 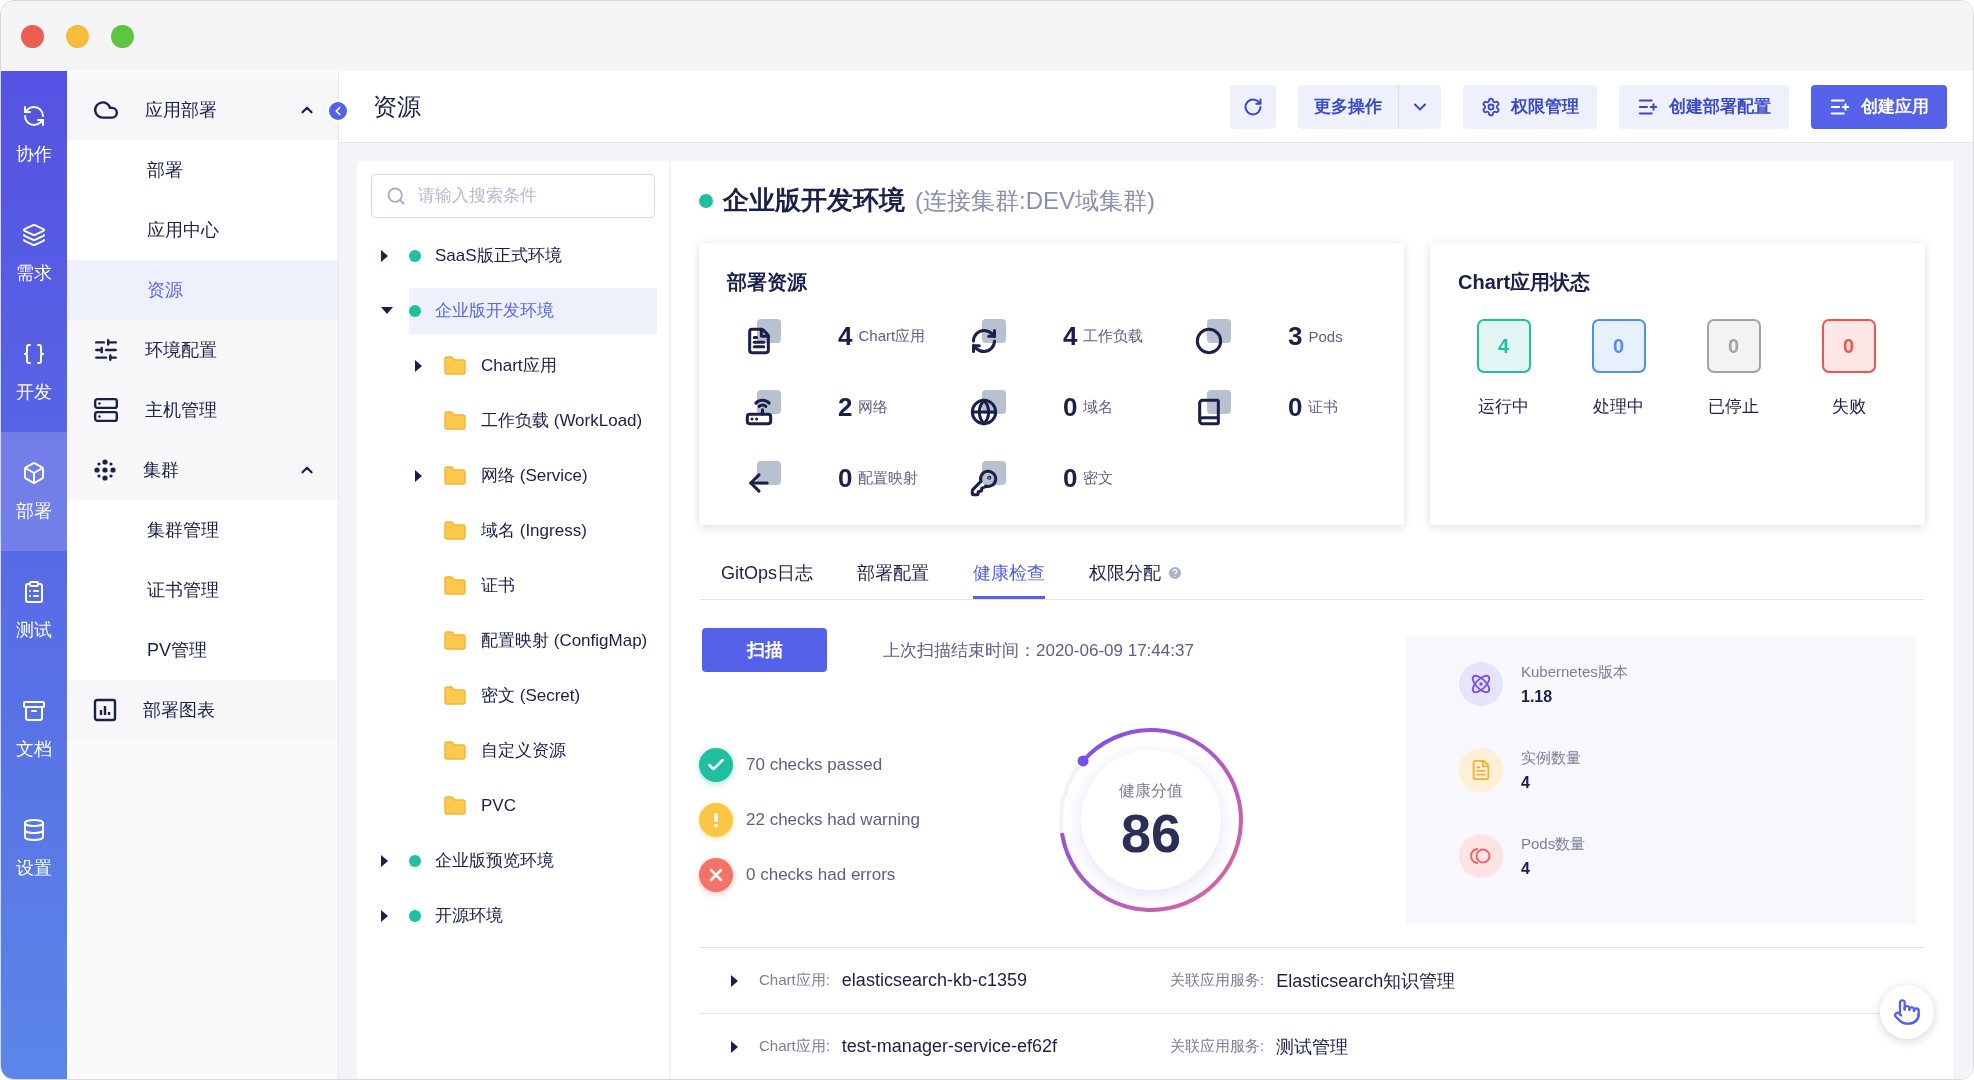 I want to click on rail-label: 测试, so click(x=34, y=630).